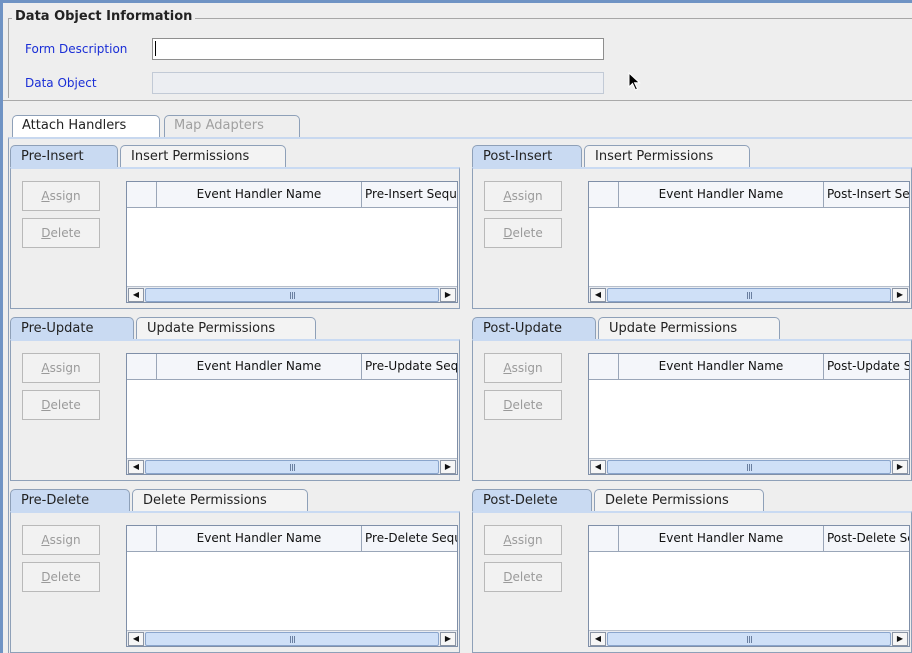 This screenshot has height=653, width=912. What do you see at coordinates (523, 196) in the screenshot?
I see `post-insert-assign-button: Assign` at bounding box center [523, 196].